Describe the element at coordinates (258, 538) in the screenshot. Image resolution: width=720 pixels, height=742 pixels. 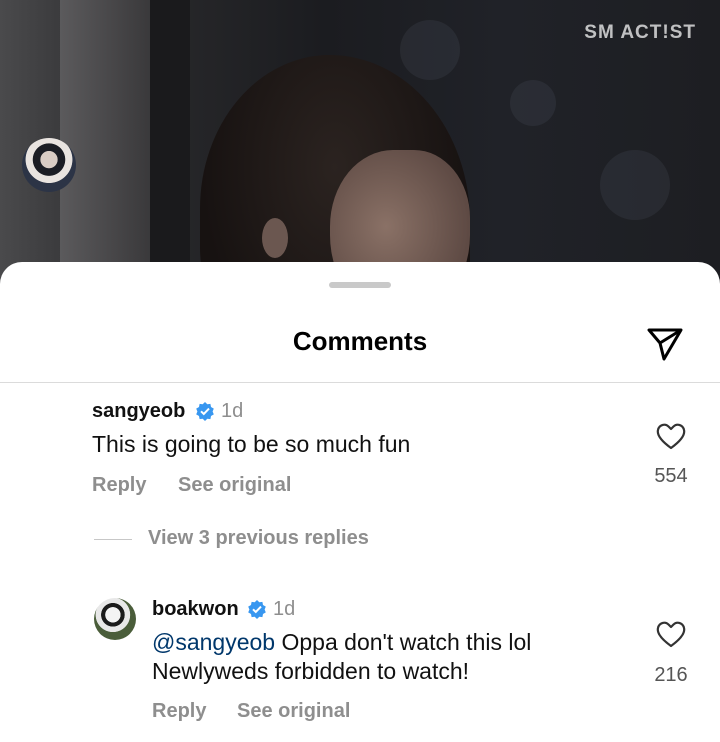
I see `view-previous-replies-button: View 3 previous replies` at that location.